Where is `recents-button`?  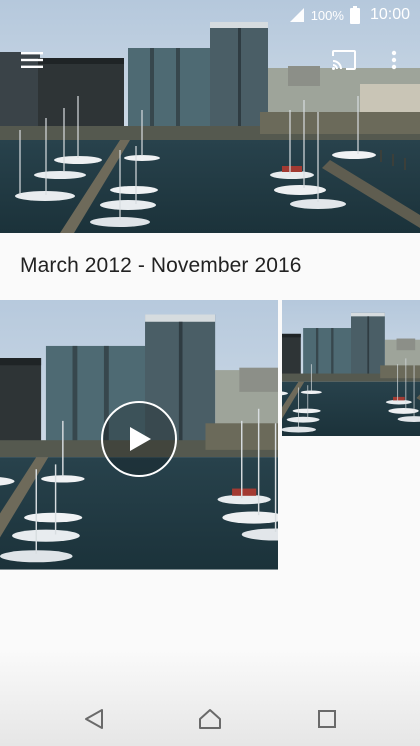 recents-button is located at coordinates (327, 719).